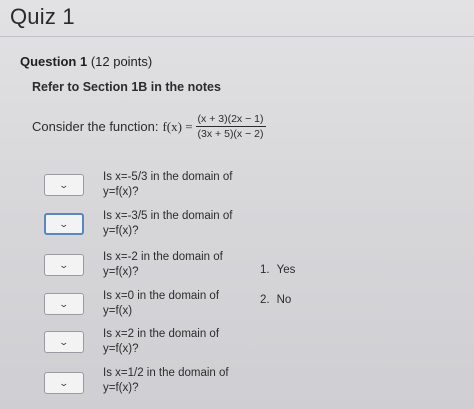  Describe the element at coordinates (121, 61) in the screenshot. I see `question-points: (12 points)` at that location.